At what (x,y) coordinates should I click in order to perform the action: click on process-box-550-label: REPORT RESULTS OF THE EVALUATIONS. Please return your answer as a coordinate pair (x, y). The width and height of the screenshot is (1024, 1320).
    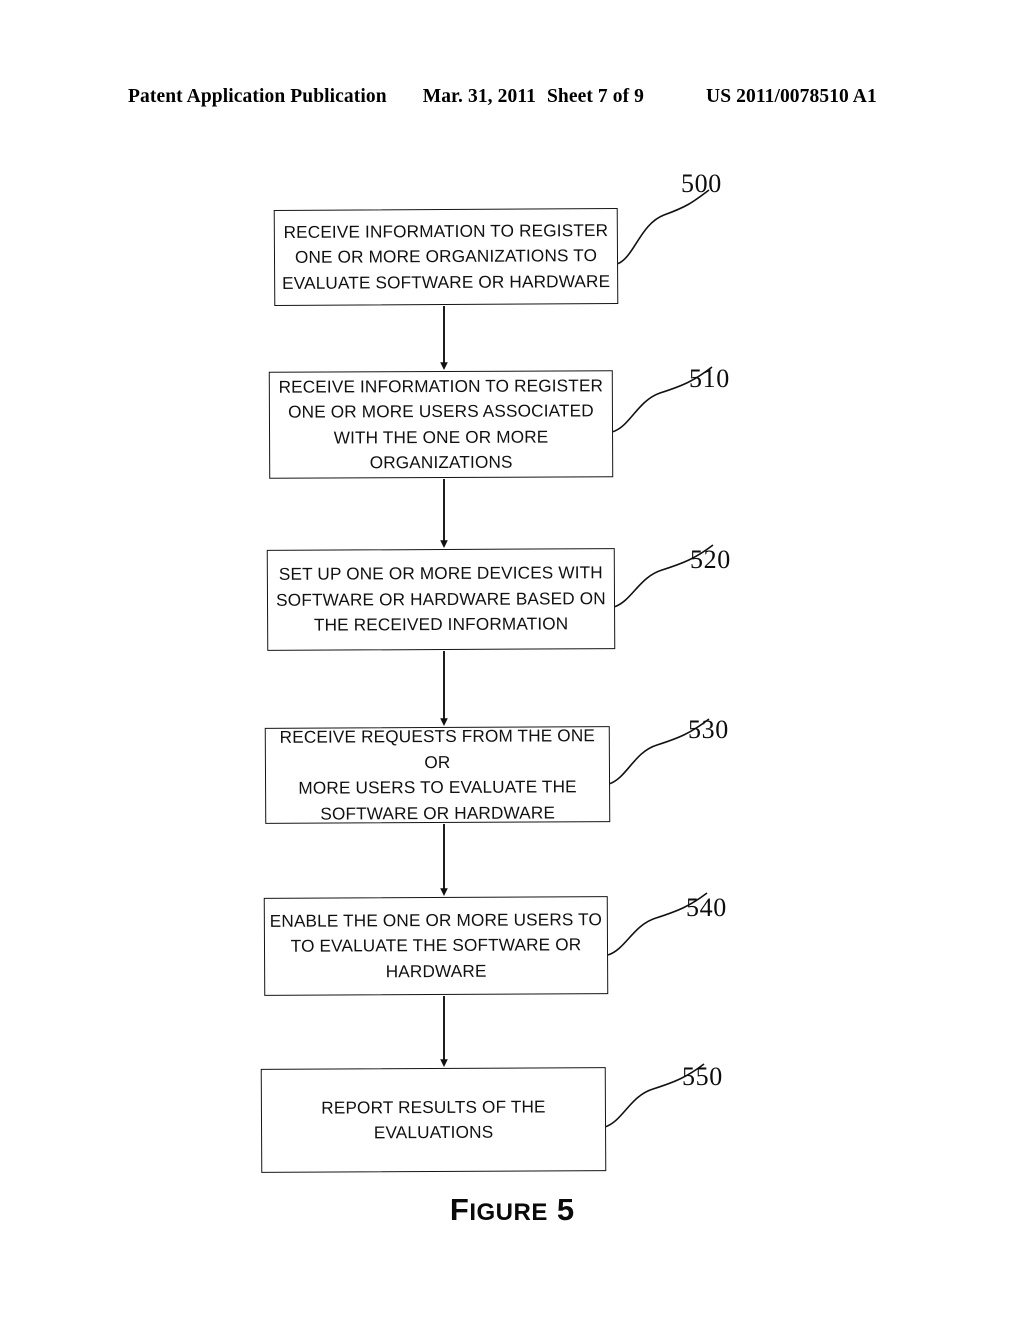
    Looking at the image, I should click on (433, 1119).